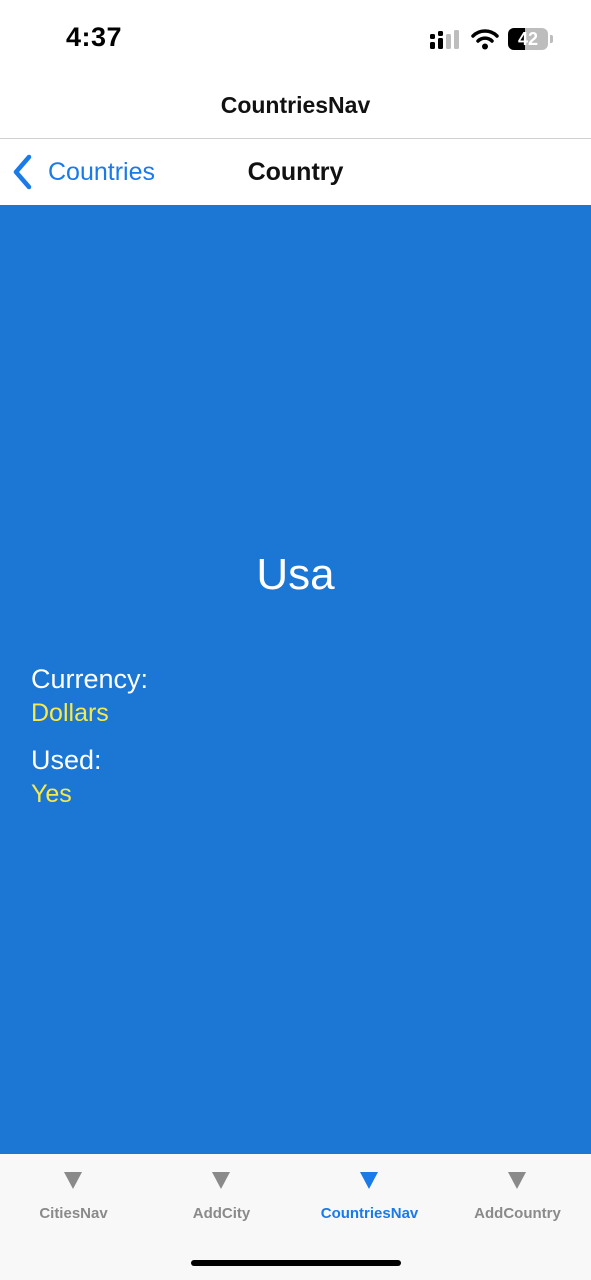 The width and height of the screenshot is (591, 1280). Describe the element at coordinates (517, 1213) in the screenshot. I see `tab-label: AddCountry` at that location.